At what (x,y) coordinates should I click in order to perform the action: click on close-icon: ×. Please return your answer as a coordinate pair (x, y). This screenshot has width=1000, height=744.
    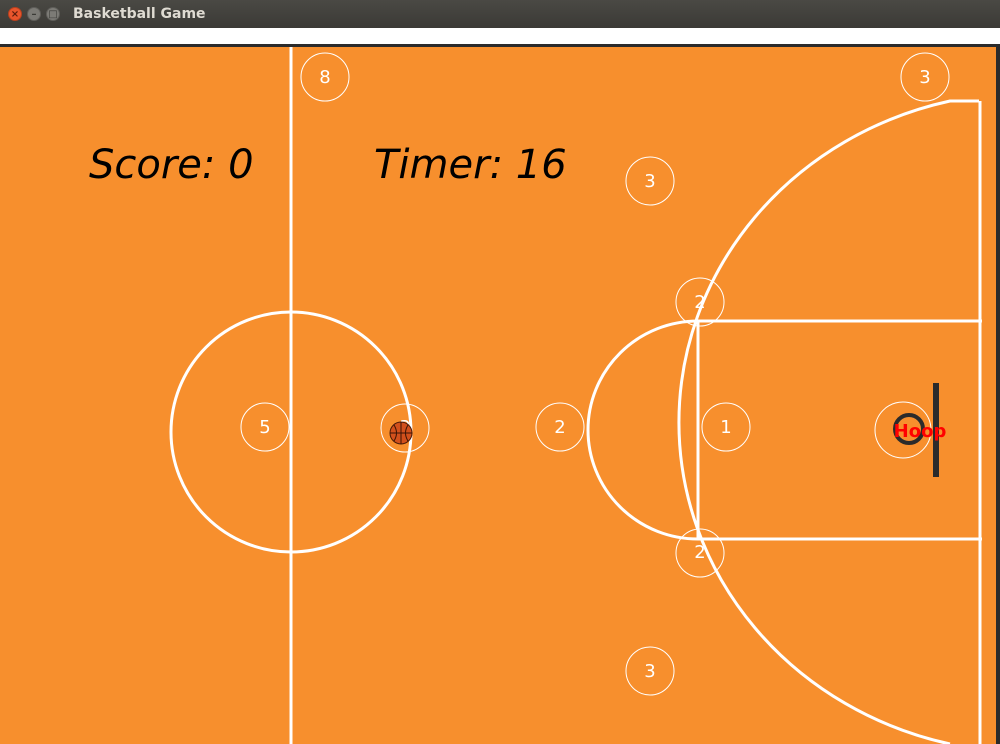
    Looking at the image, I should click on (15, 14).